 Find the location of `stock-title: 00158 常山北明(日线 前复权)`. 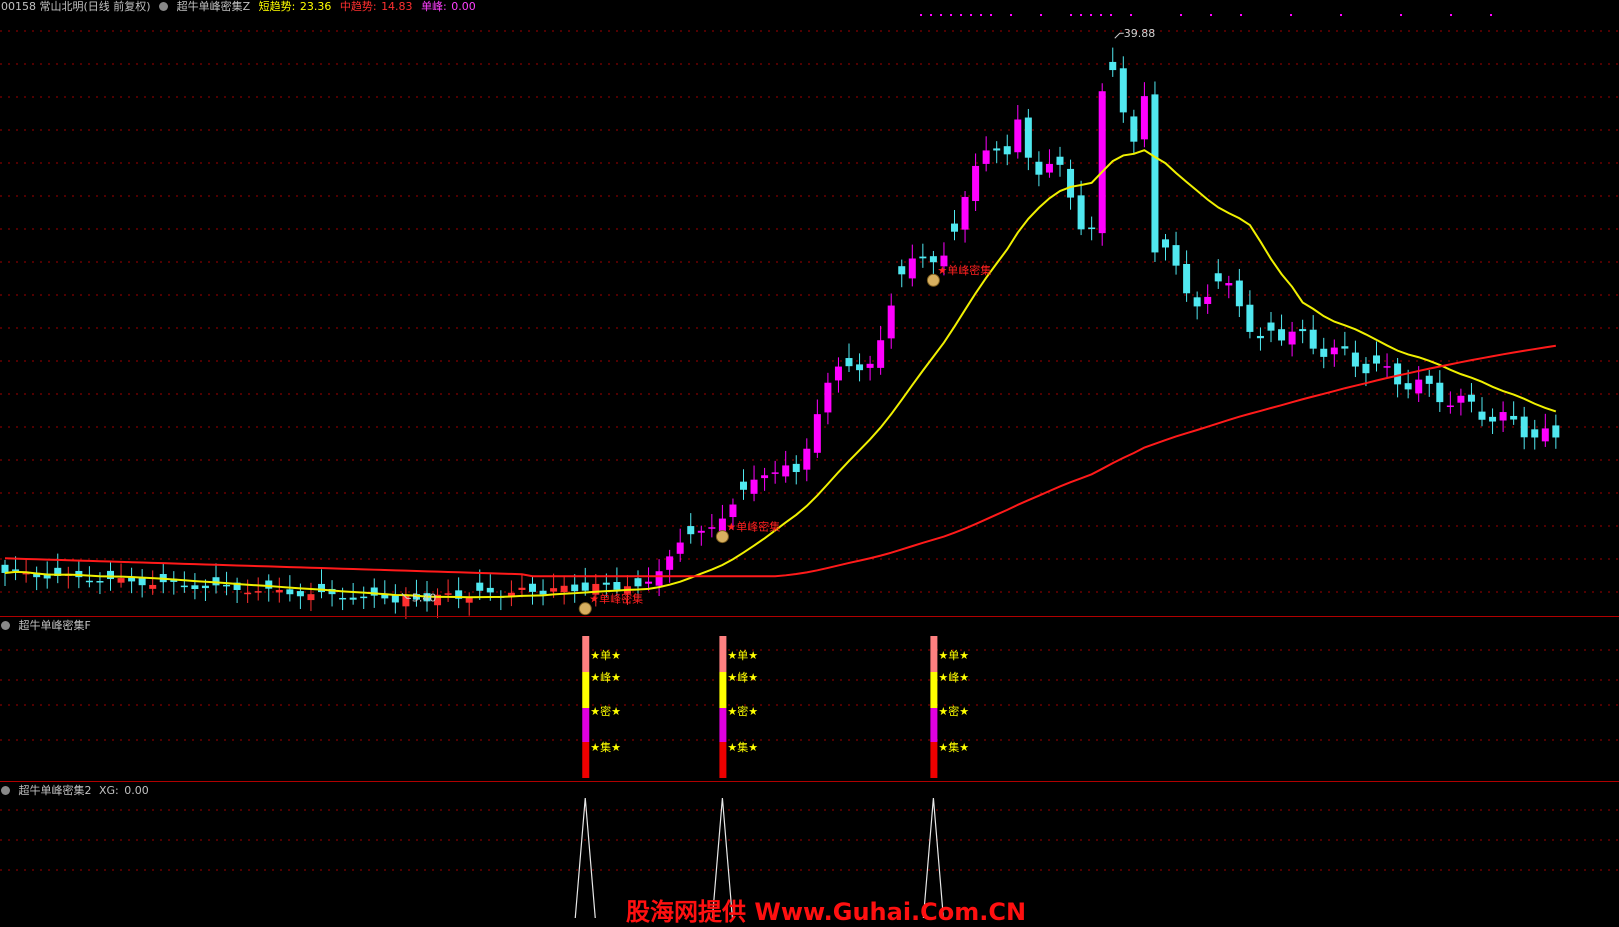

stock-title: 00158 常山北明(日线 前复权) is located at coordinates (76, 6).